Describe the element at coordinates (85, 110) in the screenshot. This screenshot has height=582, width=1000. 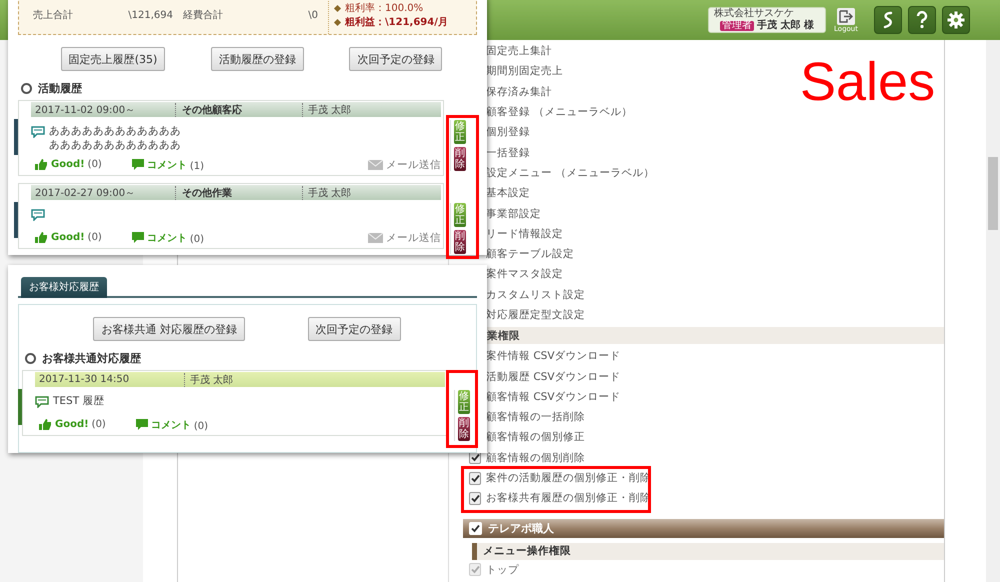
I see `entry-datetime: 2017-11-02 09:00～` at that location.